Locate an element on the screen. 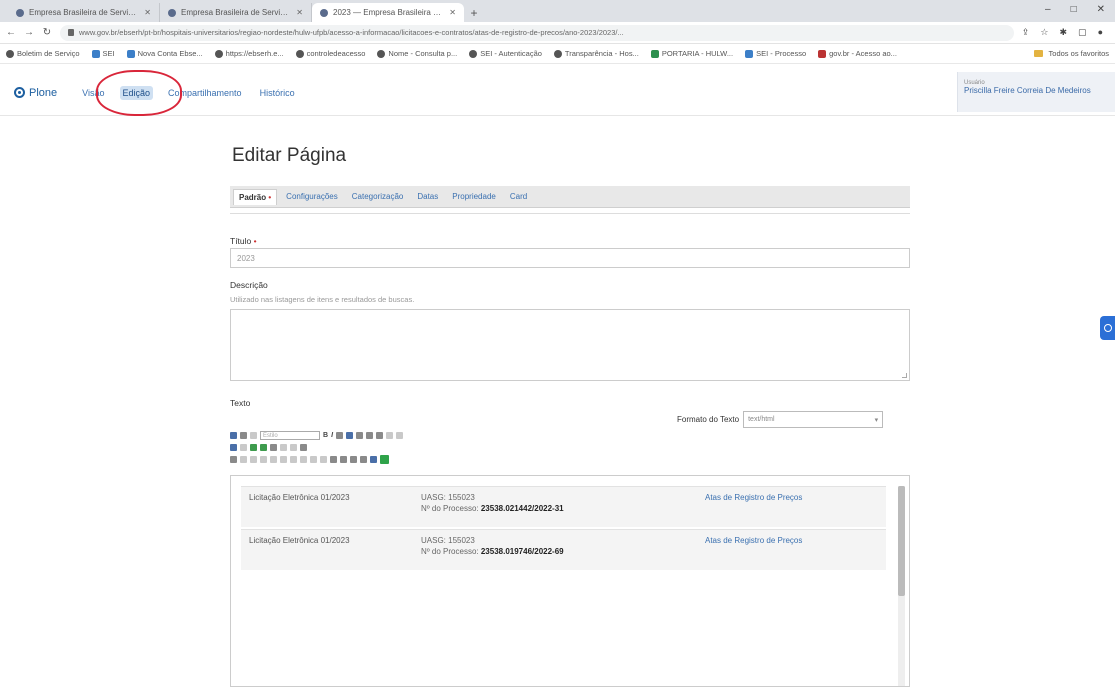 The height and width of the screenshot is (687, 1115). insert-row-icon is located at coordinates (293, 459).